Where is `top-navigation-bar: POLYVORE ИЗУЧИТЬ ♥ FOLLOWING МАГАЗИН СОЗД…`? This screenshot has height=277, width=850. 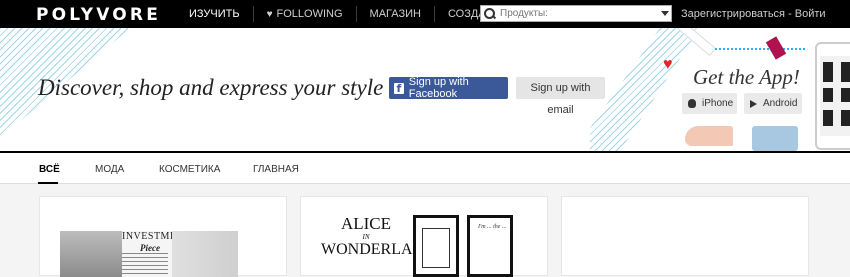 top-navigation-bar: POLYVORE ИЗУЧИТЬ ♥ FOLLOWING МАГАЗИН СОЗД… is located at coordinates (425, 14).